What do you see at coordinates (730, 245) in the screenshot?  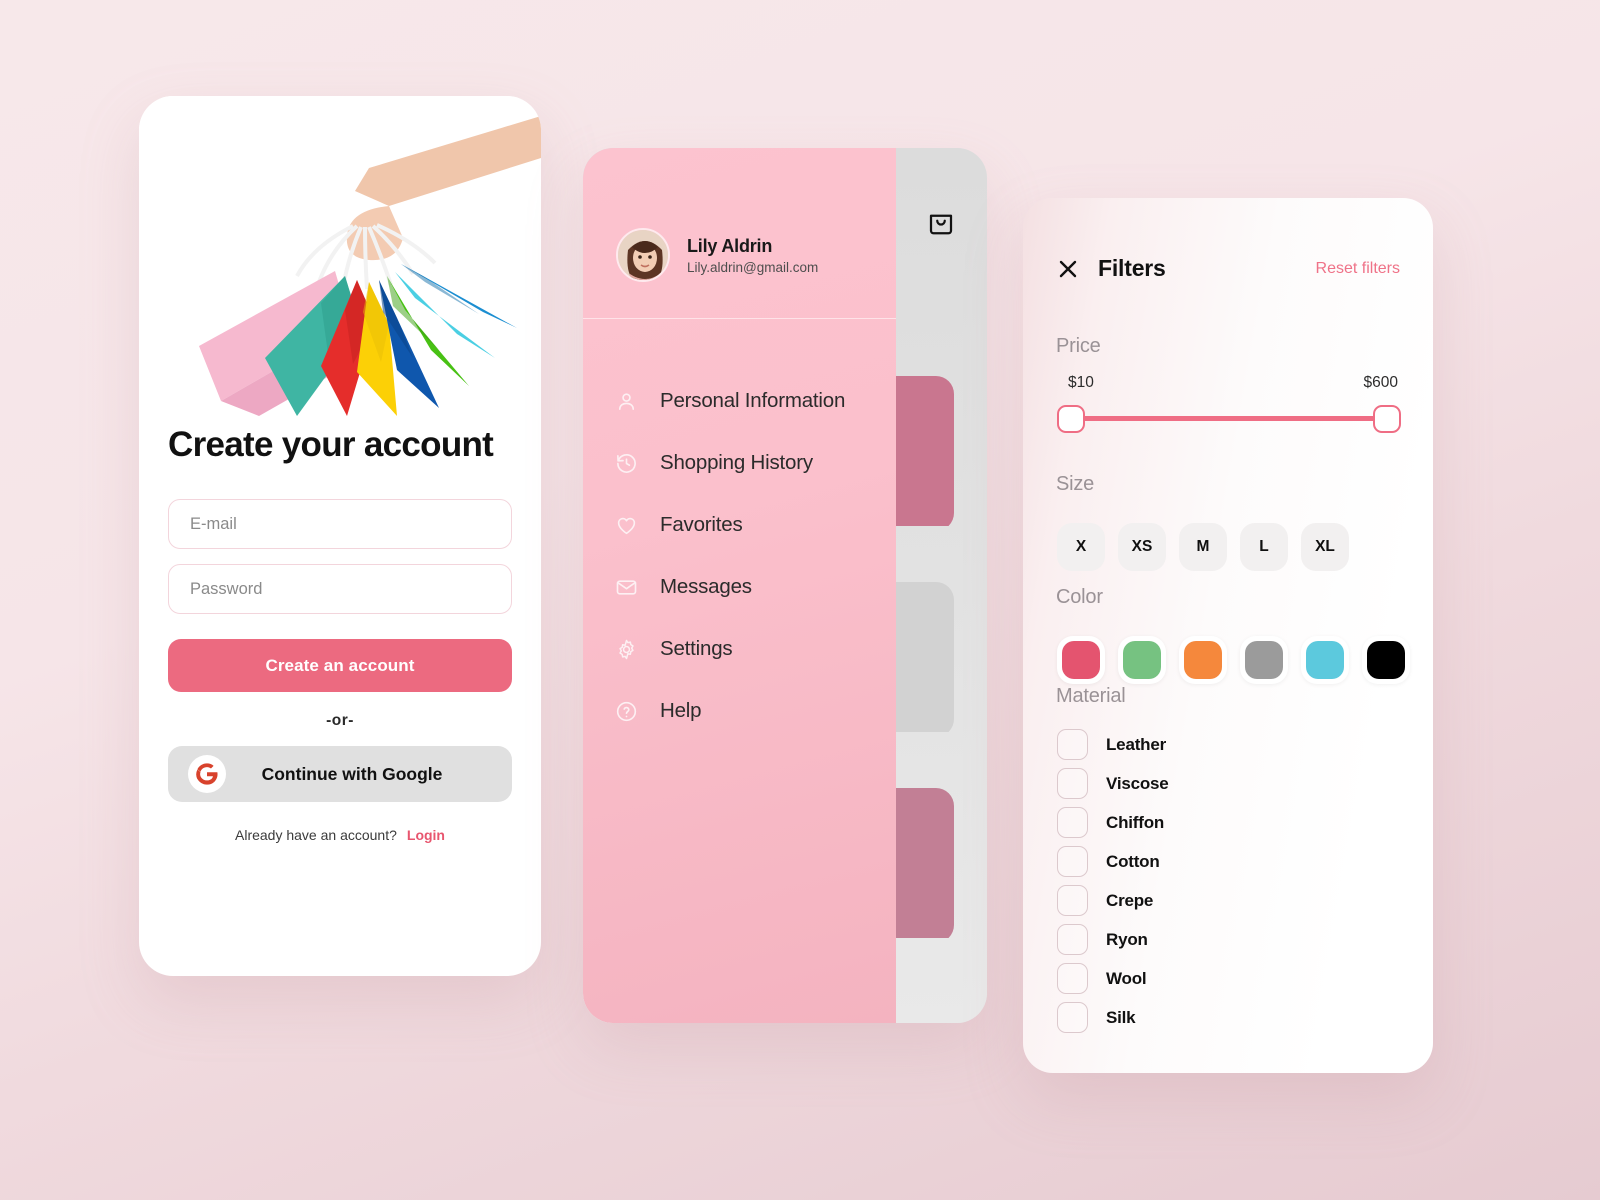 I see `profile-name: Lily Aldrin` at bounding box center [730, 245].